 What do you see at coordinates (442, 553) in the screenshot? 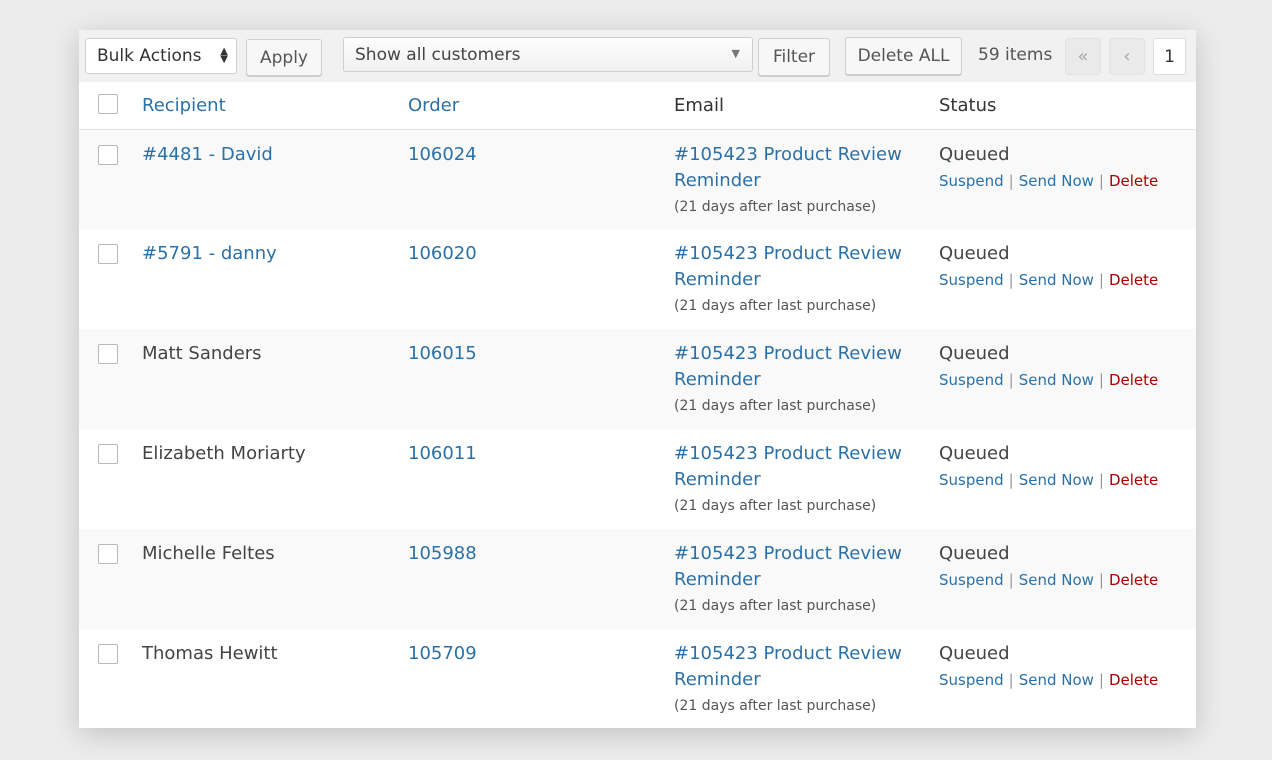
I see `order-link: 105988` at bounding box center [442, 553].